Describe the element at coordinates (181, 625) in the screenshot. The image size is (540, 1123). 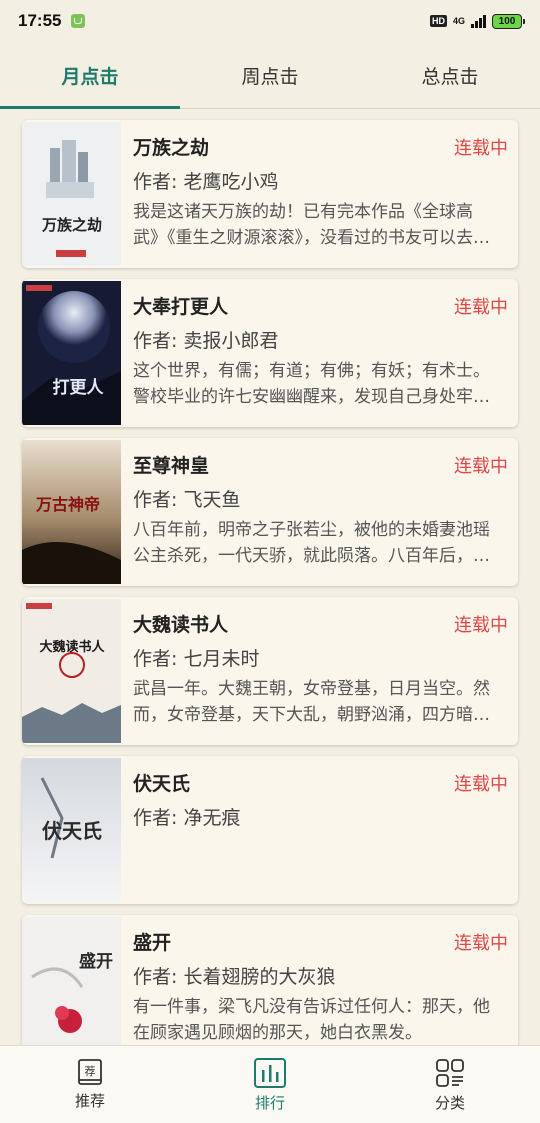
I see `book-title: 大魏读书人` at that location.